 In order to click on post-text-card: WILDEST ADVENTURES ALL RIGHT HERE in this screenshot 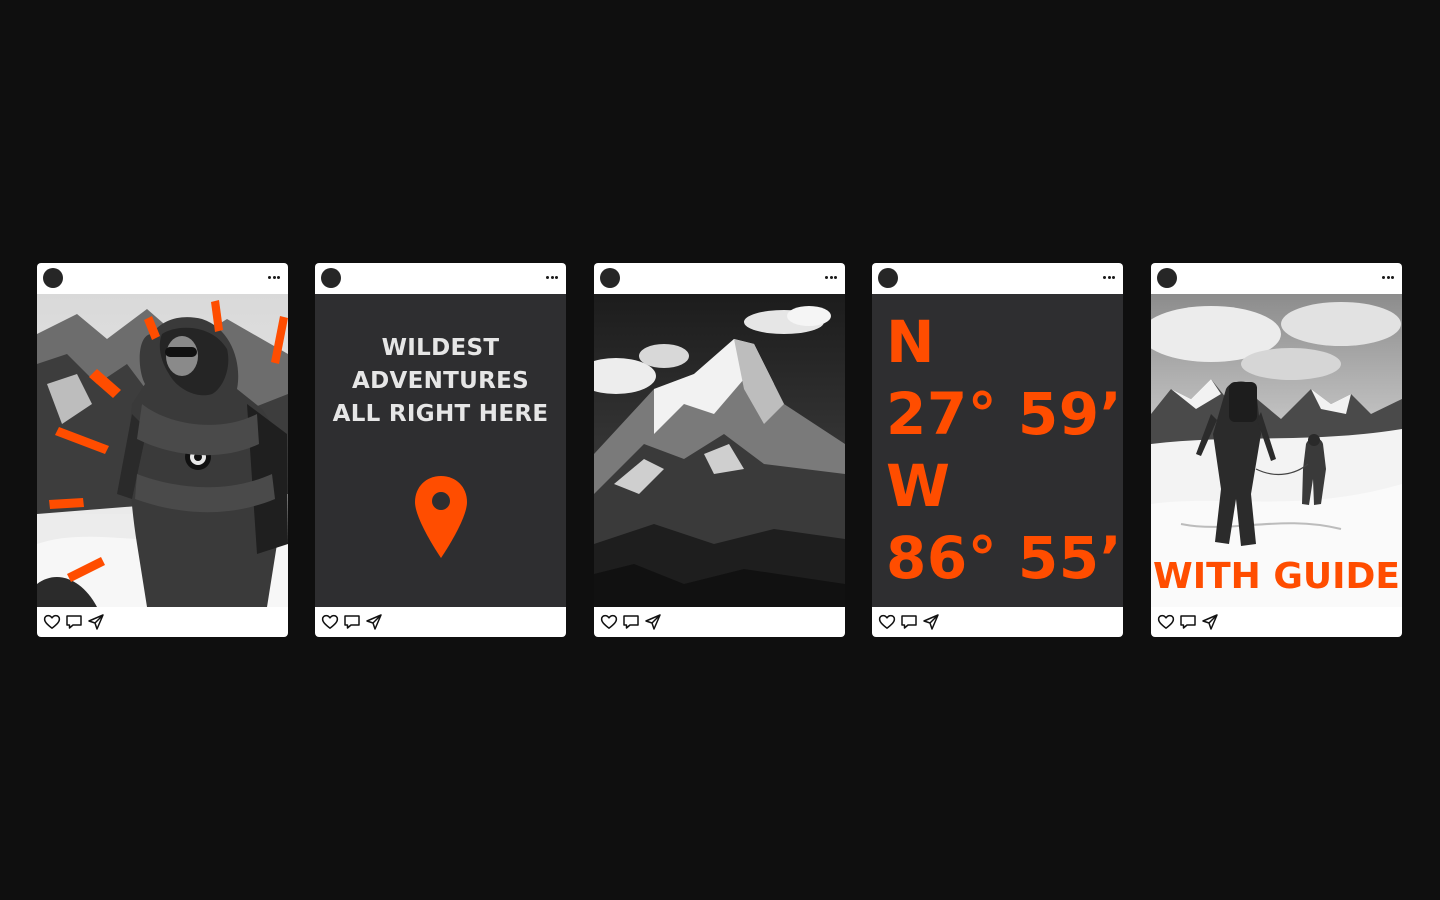, I will do `click(440, 450)`.